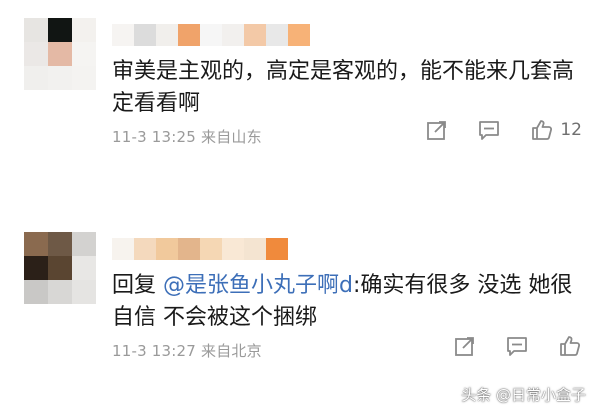 The image size is (600, 411). What do you see at coordinates (154, 351) in the screenshot?
I see `timestamp: 11-3 13:27` at bounding box center [154, 351].